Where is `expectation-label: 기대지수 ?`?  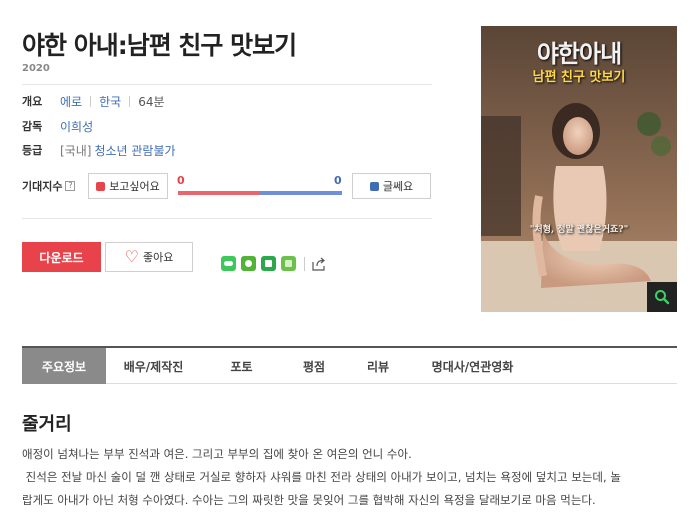
expectation-label: 기대지수 ? is located at coordinates (49, 186).